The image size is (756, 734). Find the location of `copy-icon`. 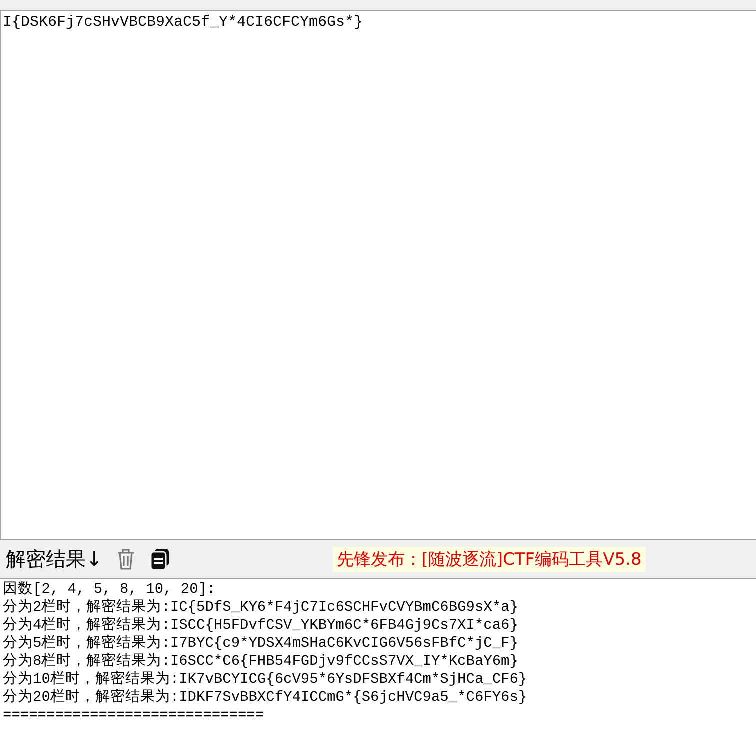

copy-icon is located at coordinates (159, 559).